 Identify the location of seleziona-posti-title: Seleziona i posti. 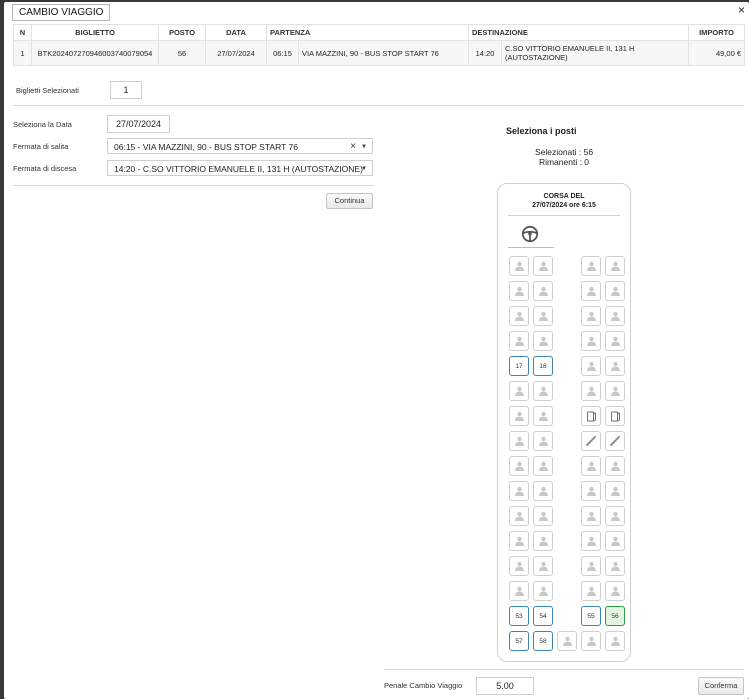
(541, 131).